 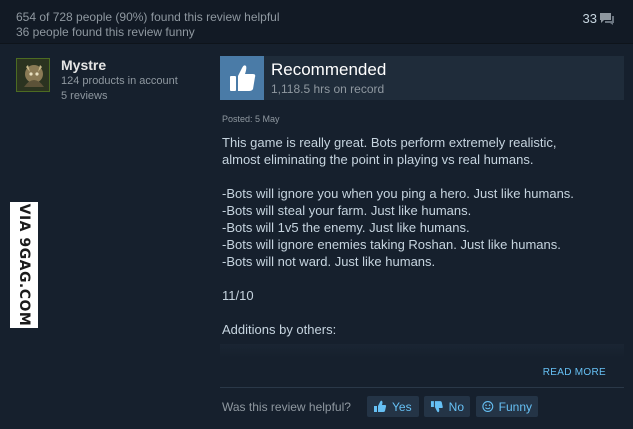 I want to click on avatar-image, so click(x=33, y=75).